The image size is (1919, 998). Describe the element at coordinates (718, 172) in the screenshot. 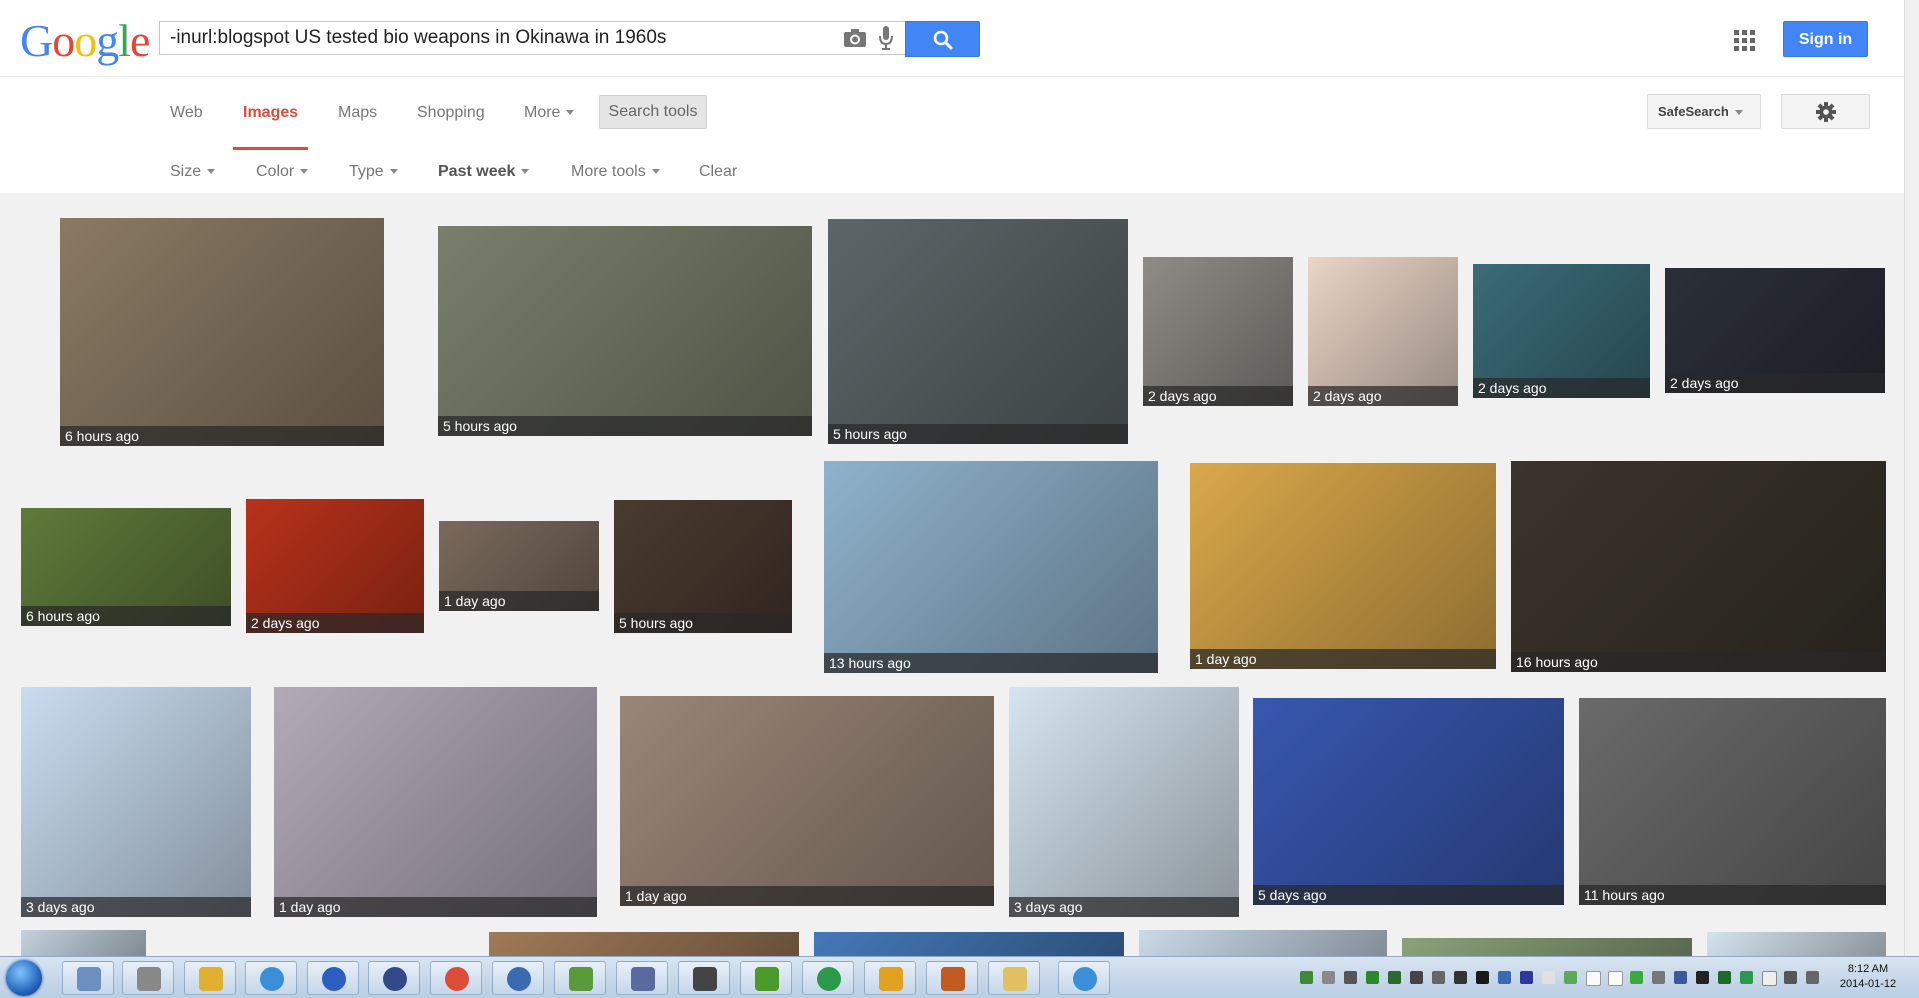

I see `tool-clear: Clear` at that location.